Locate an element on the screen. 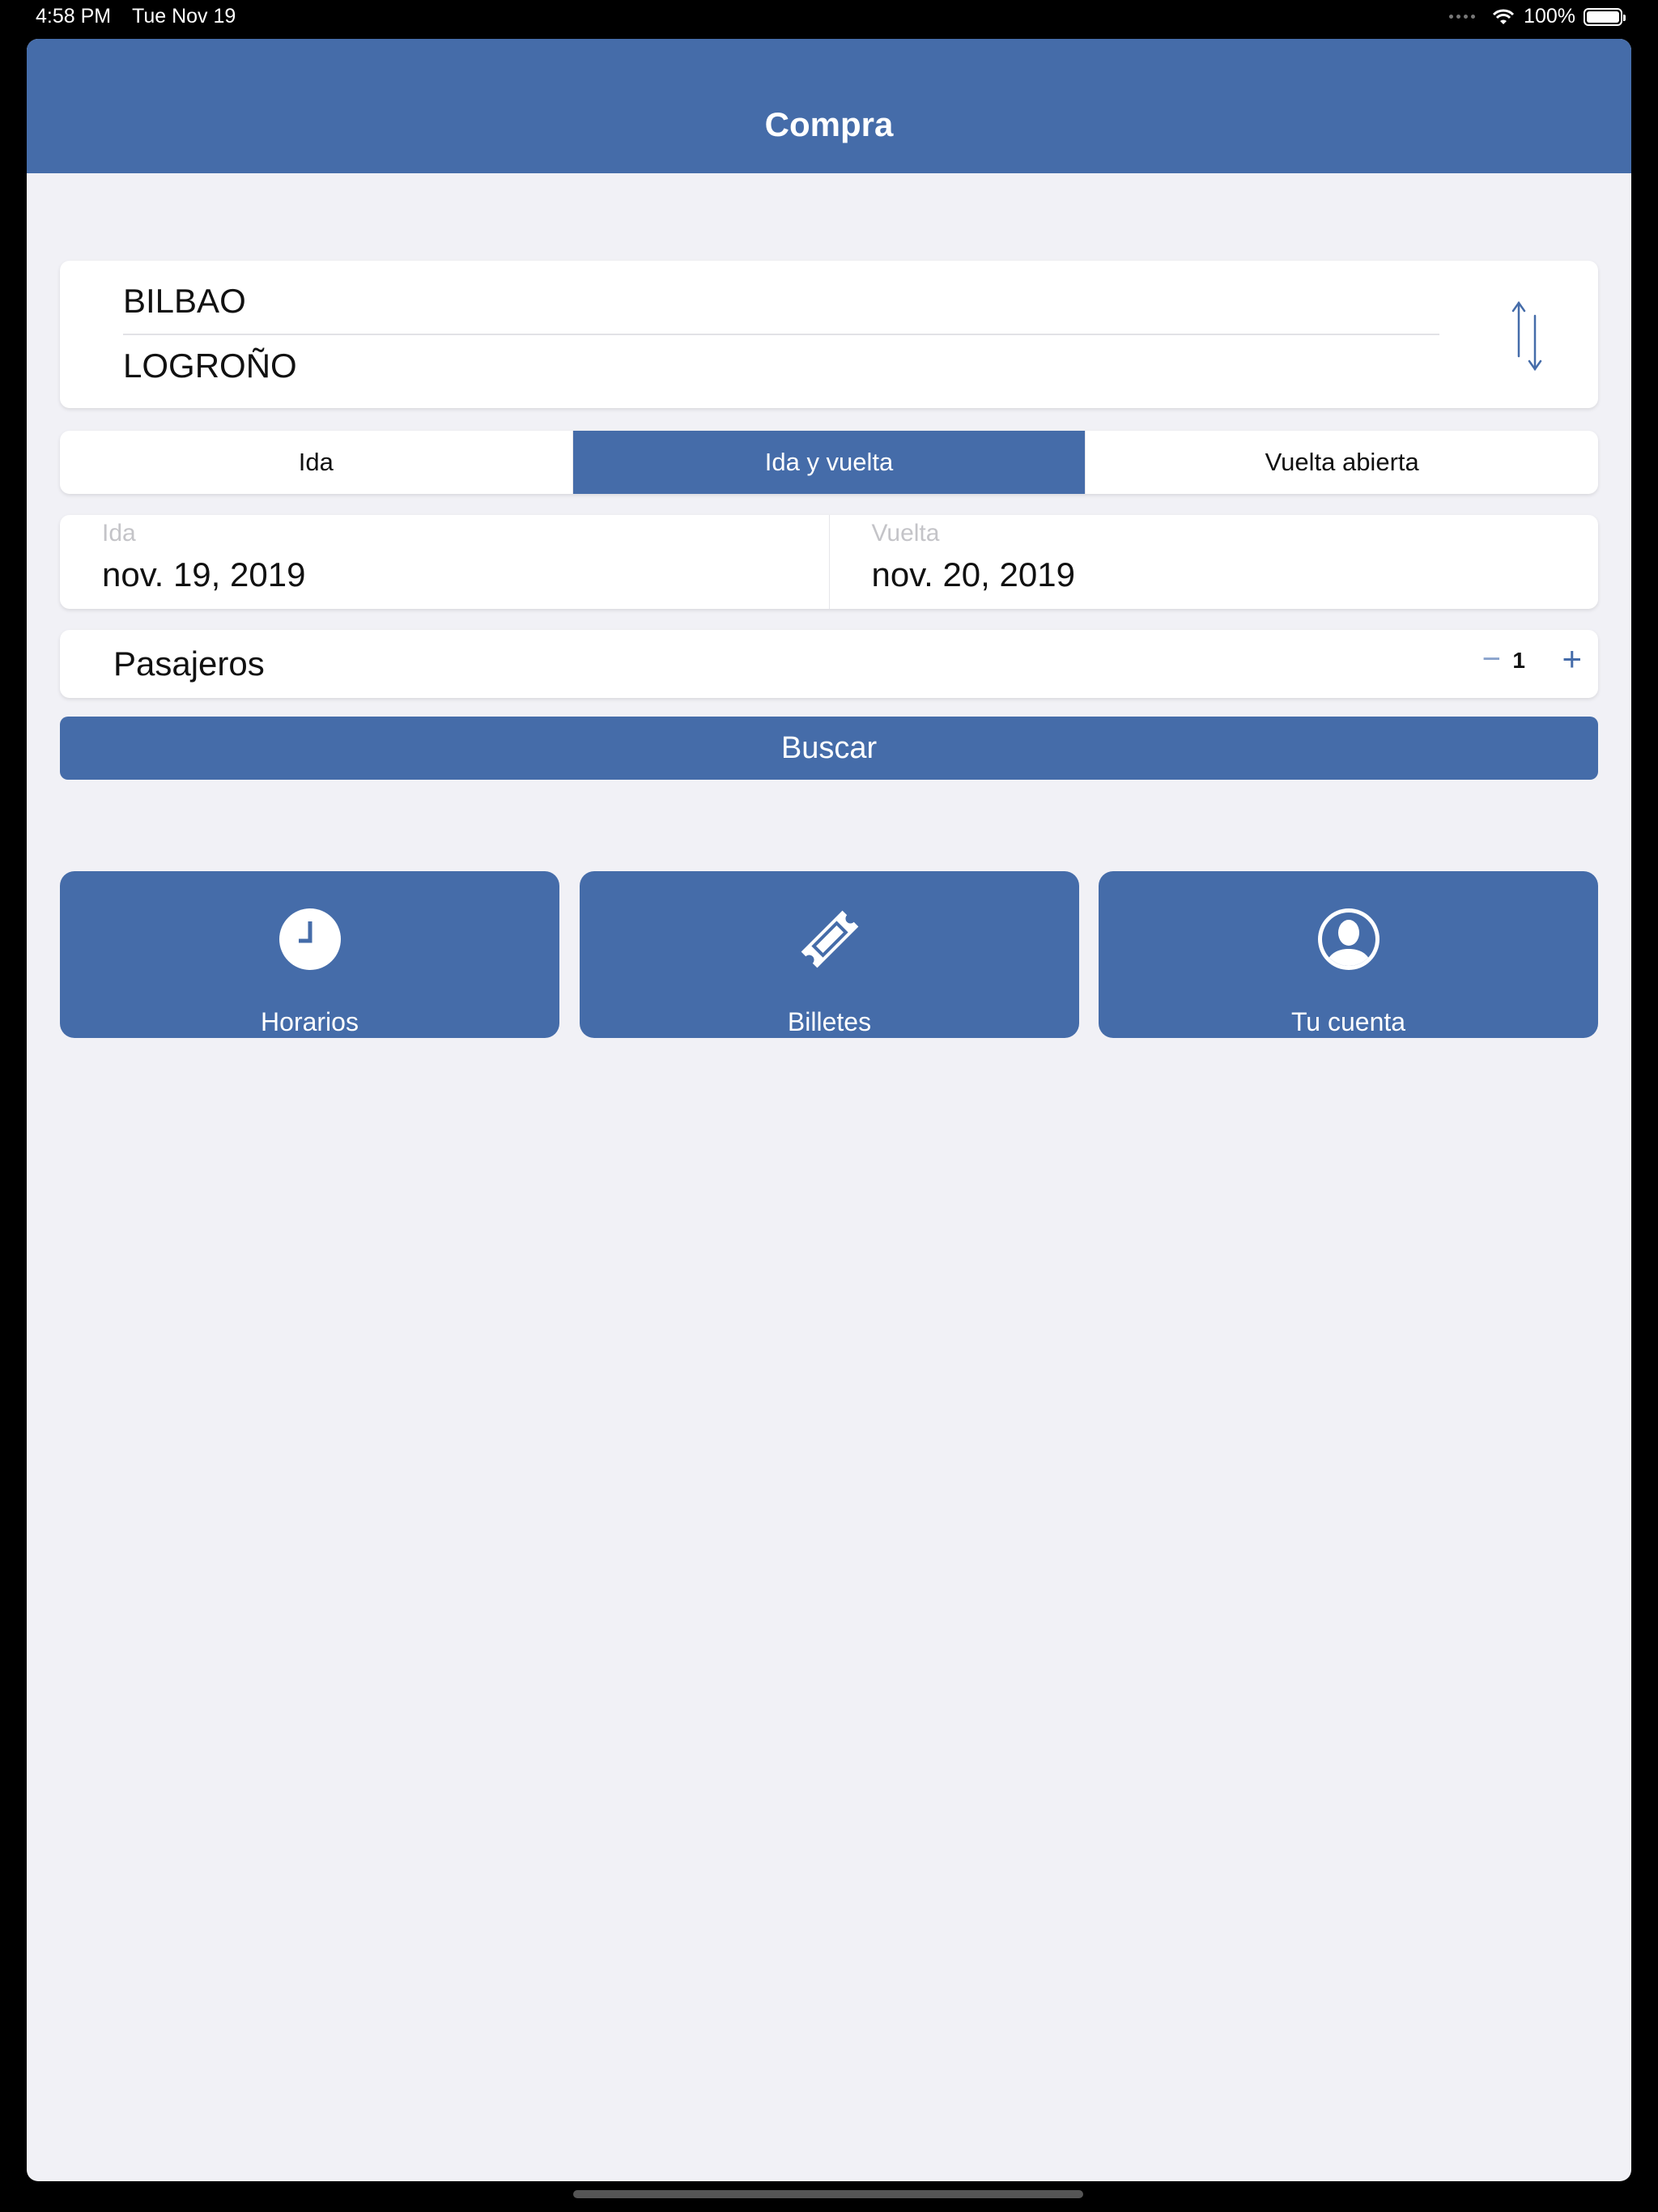 Image resolution: width=1658 pixels, height=2212 pixels. decrement-passengers-button: − is located at coordinates (1491, 660).